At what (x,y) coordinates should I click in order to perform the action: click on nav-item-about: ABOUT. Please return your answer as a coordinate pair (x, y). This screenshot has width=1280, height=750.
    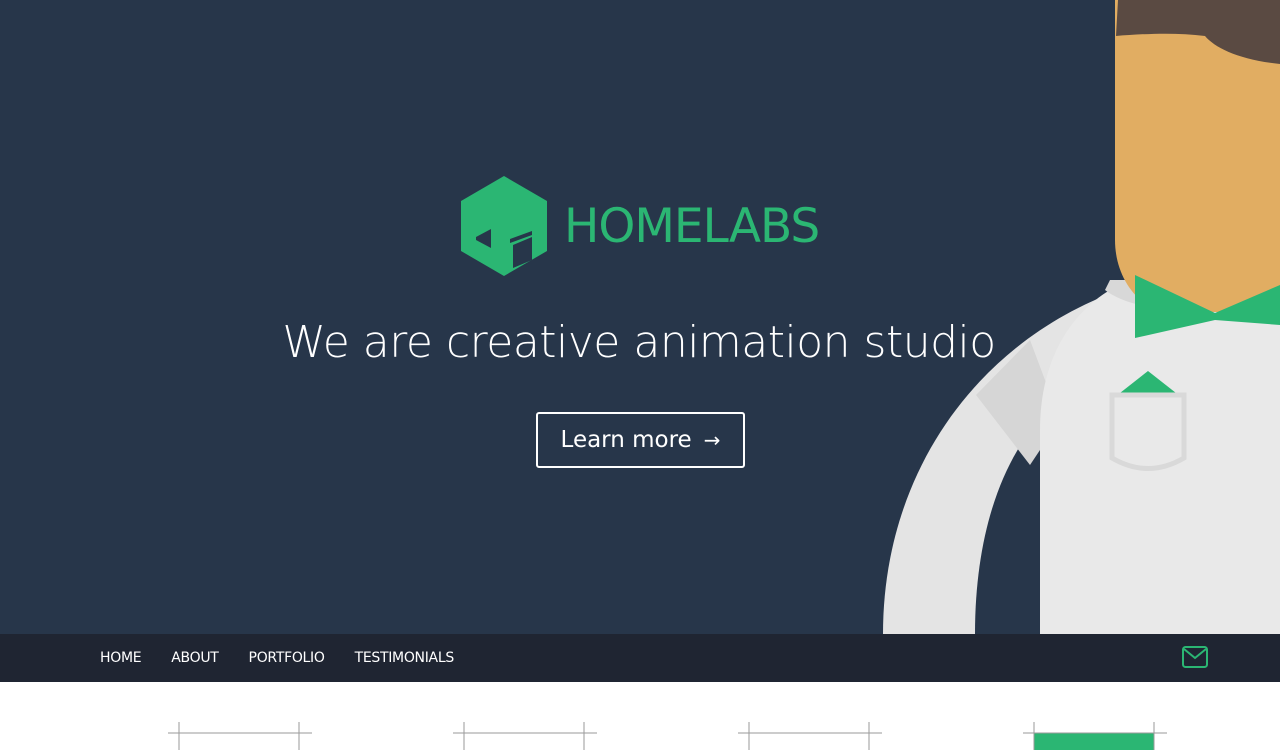
    Looking at the image, I should click on (195, 658).